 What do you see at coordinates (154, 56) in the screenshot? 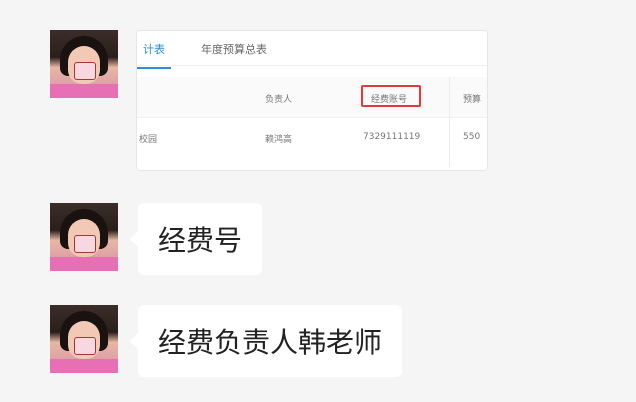
I see `screenshot-tab-active: 计表` at bounding box center [154, 56].